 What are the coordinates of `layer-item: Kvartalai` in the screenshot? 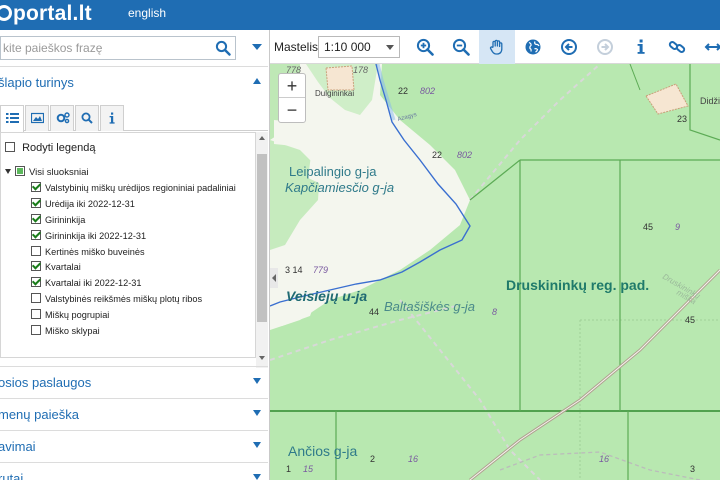 It's located at (133, 269).